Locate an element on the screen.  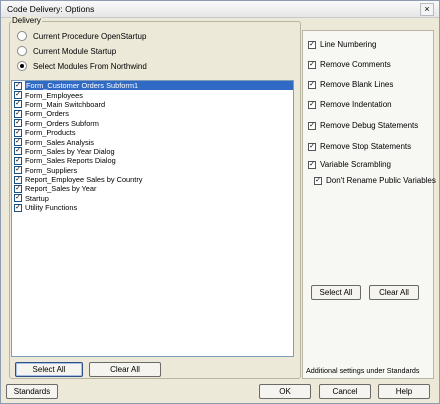
option-label: Remove Debug Statements is located at coordinates (369, 125).